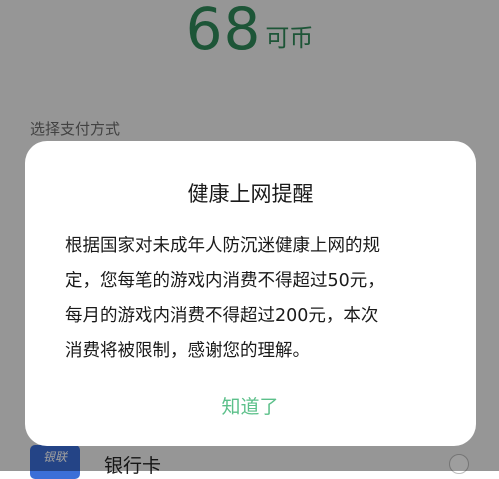 This screenshot has width=499, height=479. I want to click on dialog-message-line: 每月的游戏内消费不得超过200元，本次, so click(222, 316).